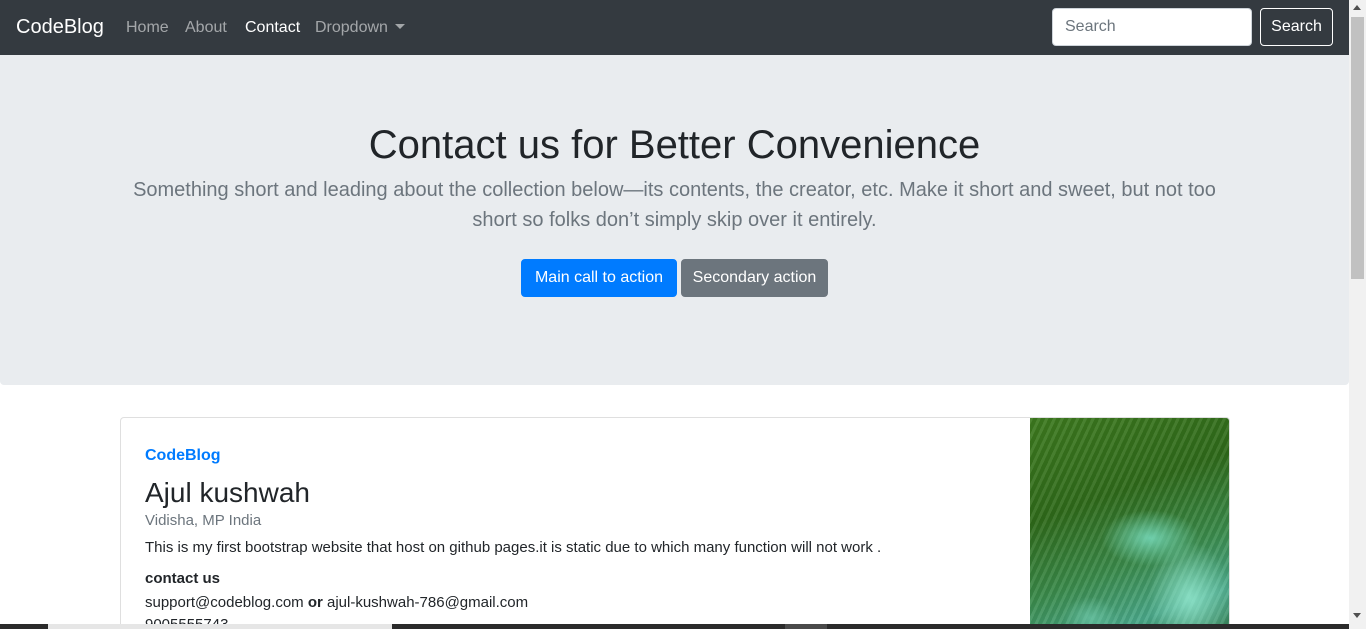 The image size is (1366, 629). Describe the element at coordinates (272, 28) in the screenshot. I see `nav-contact-link: Contact` at that location.